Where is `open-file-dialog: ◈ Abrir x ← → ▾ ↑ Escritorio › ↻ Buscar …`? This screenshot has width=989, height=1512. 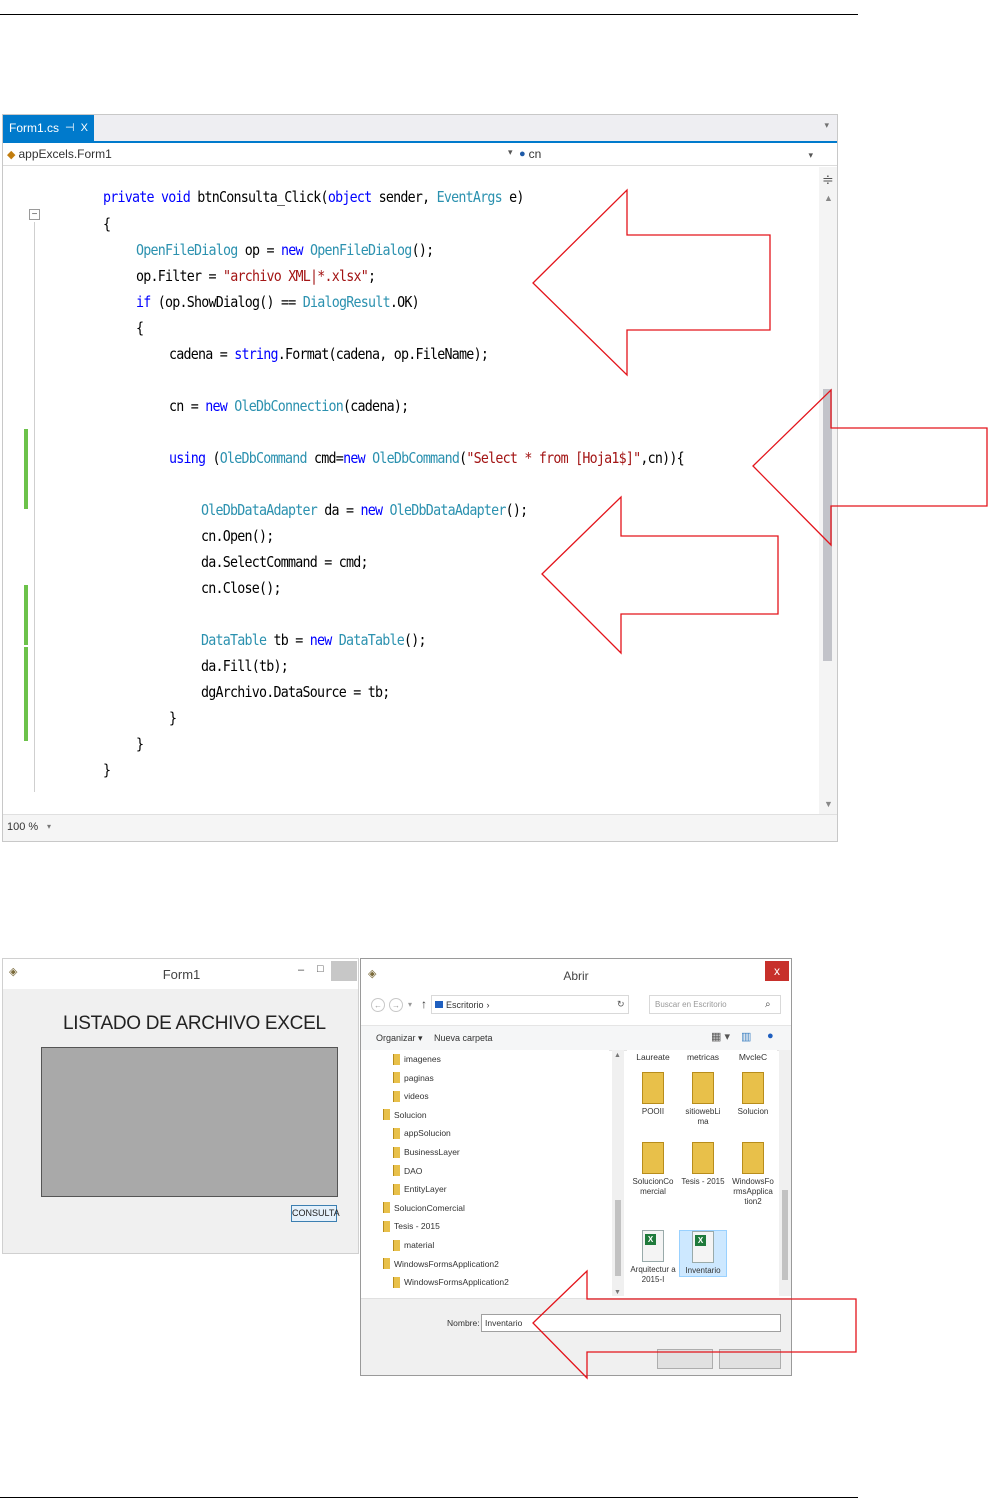 open-file-dialog: ◈ Abrir x ← → ▾ ↑ Escritorio › ↻ Buscar … is located at coordinates (576, 1167).